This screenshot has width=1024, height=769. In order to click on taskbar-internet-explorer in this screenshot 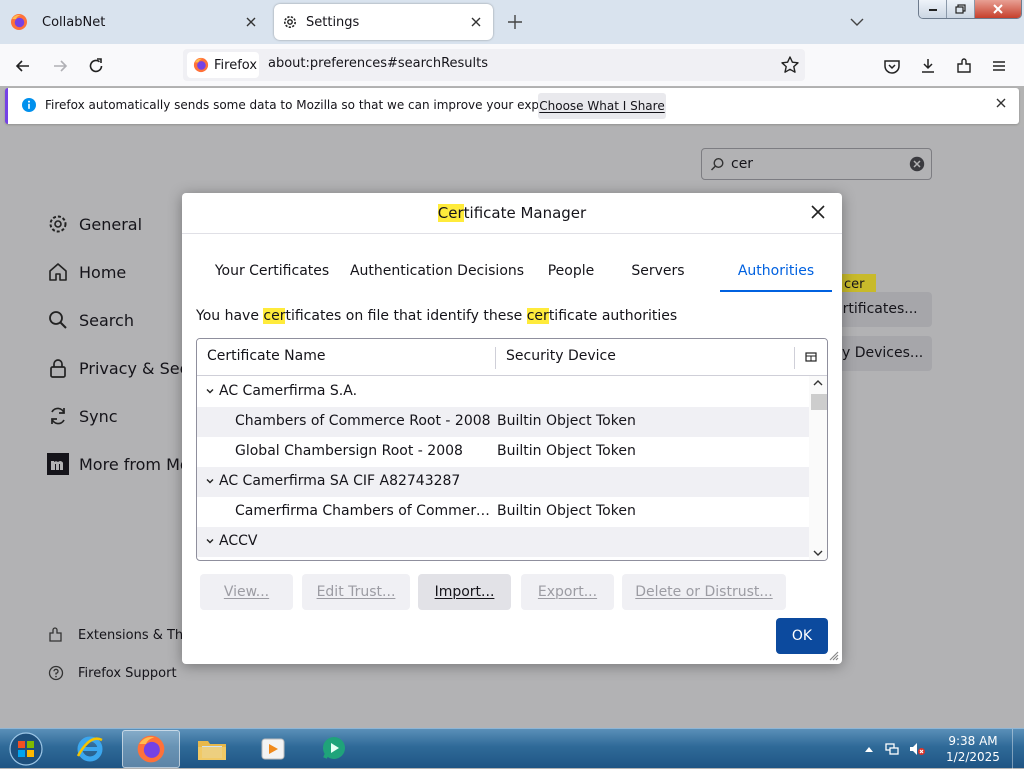, I will do `click(90, 749)`.